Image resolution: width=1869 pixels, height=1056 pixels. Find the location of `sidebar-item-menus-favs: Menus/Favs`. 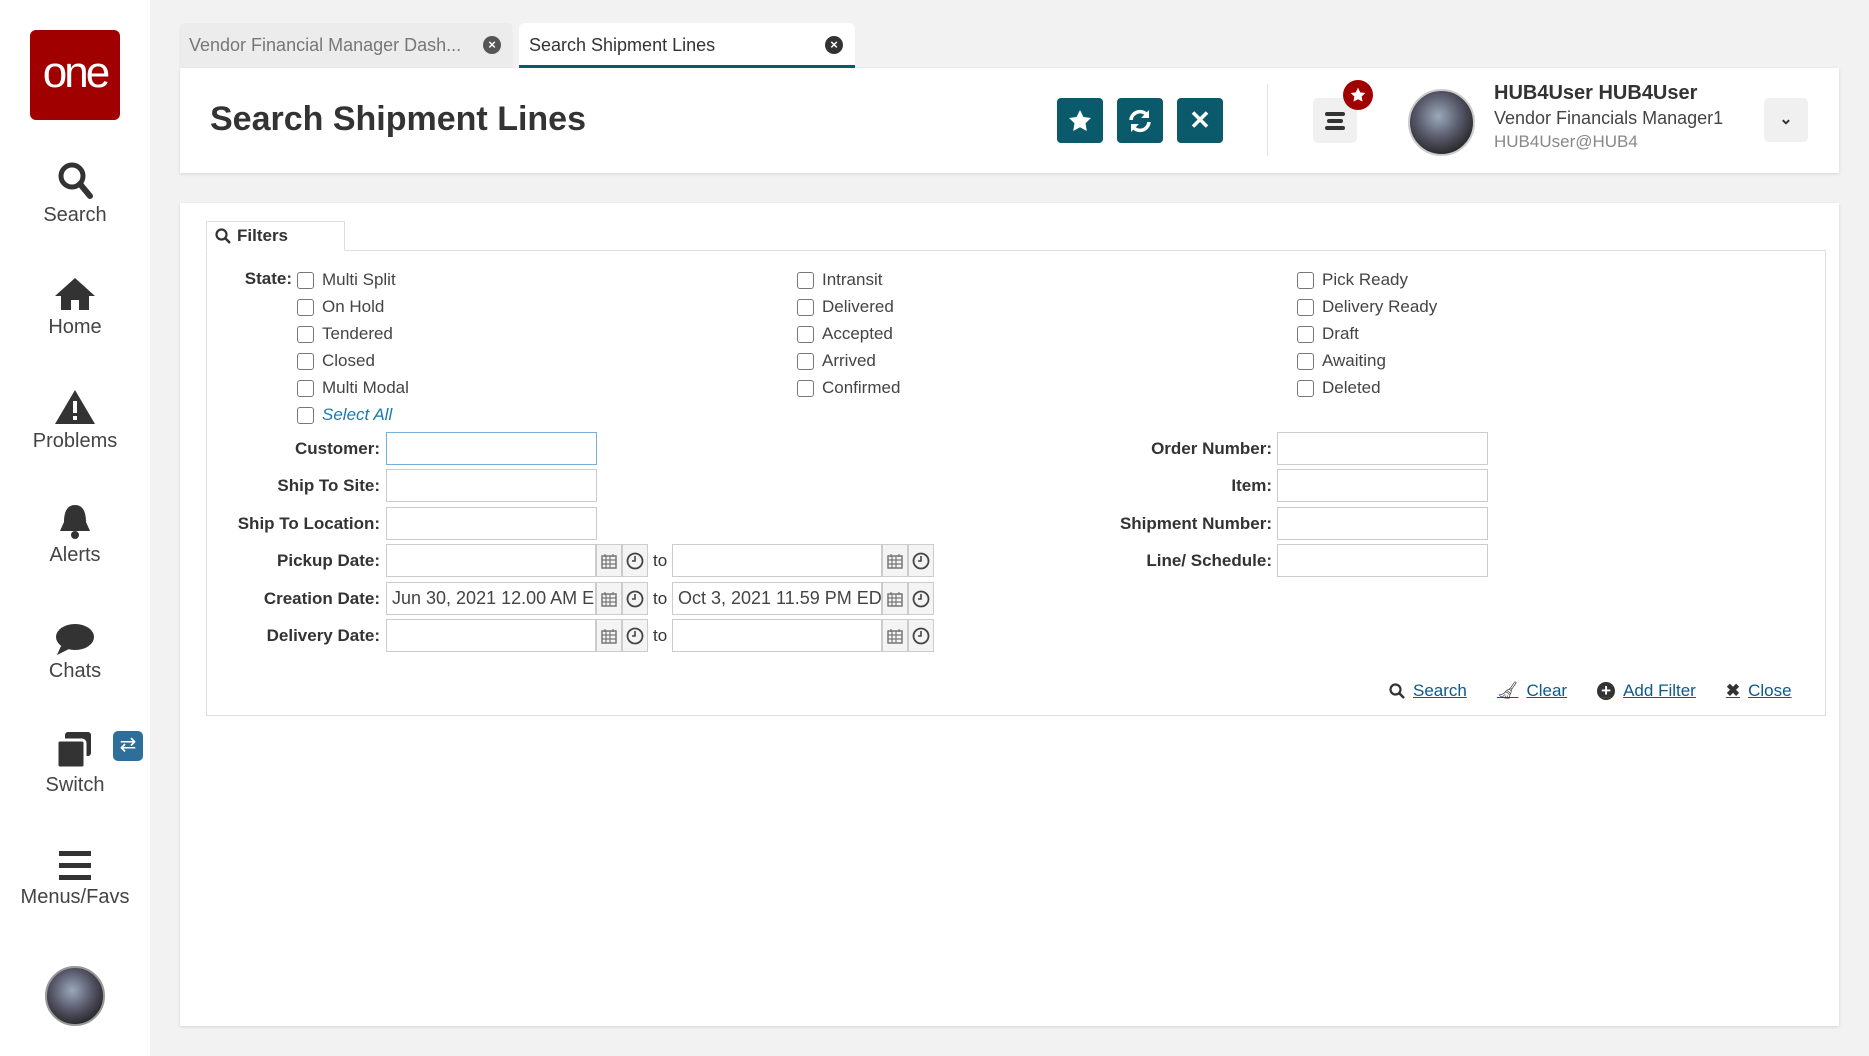

sidebar-item-menus-favs: Menus/Favs is located at coordinates (75, 878).